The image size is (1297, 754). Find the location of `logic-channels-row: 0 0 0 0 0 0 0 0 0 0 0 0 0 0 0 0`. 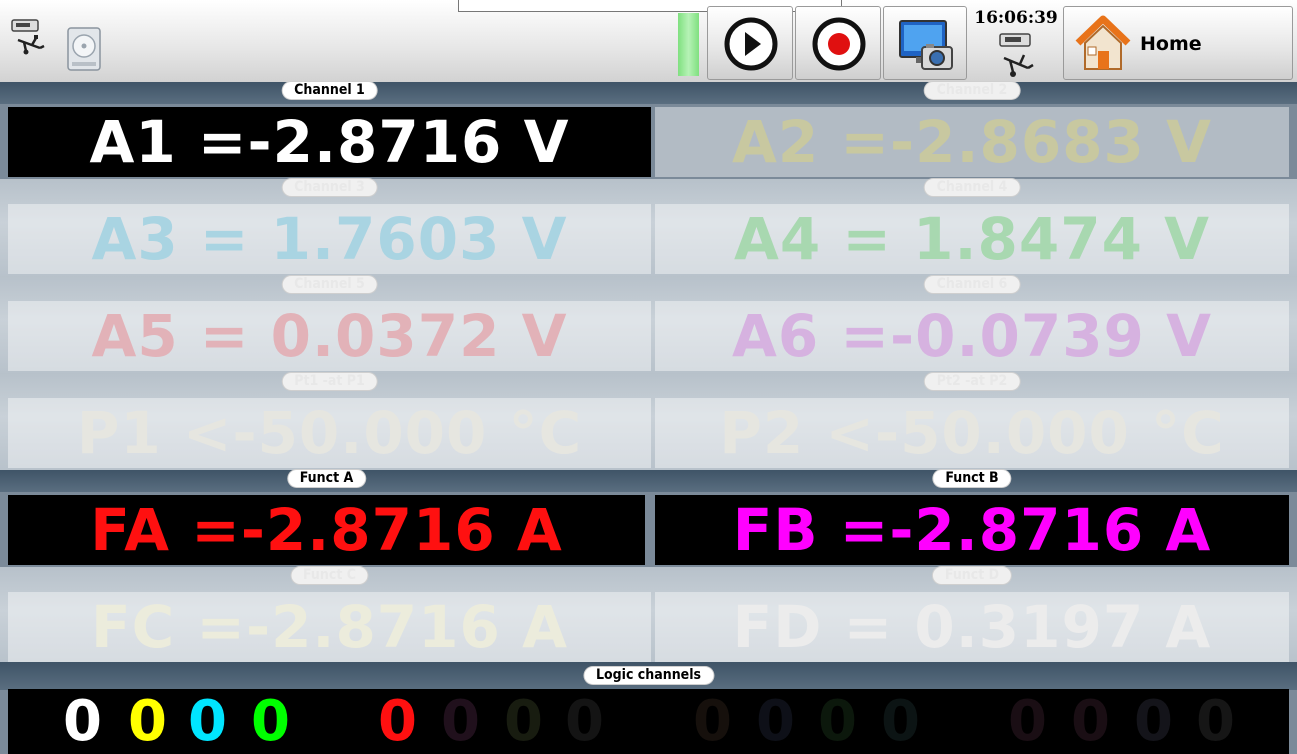

logic-channels-row: 0 0 0 0 0 0 0 0 0 0 0 0 0 0 0 0 is located at coordinates (648, 721).